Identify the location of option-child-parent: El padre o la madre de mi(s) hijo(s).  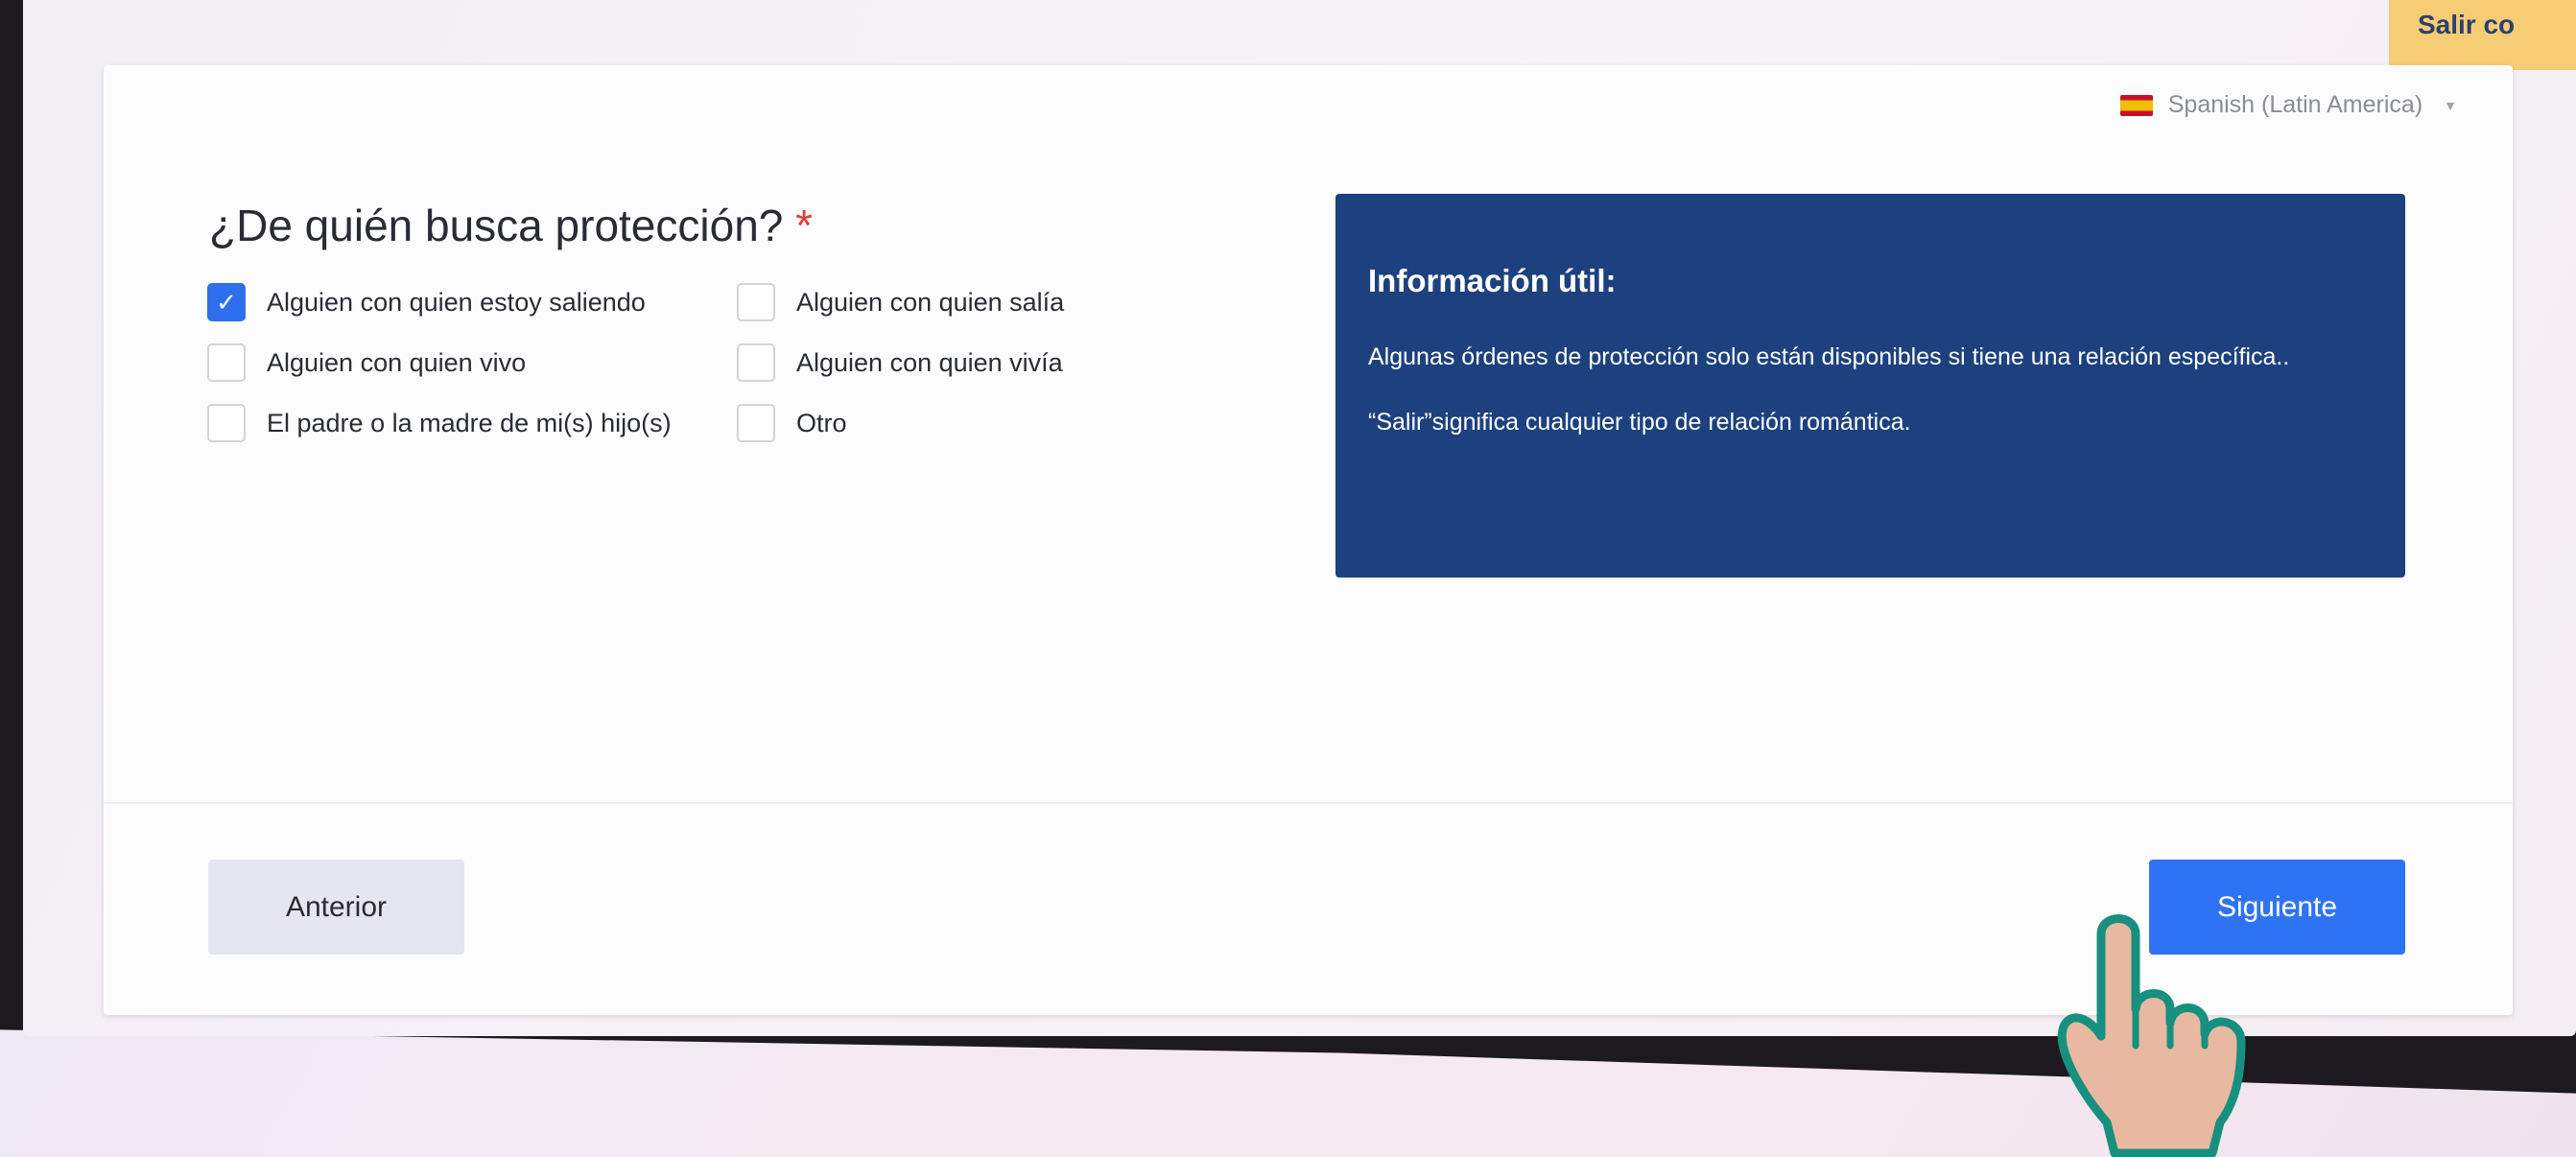
(472, 423).